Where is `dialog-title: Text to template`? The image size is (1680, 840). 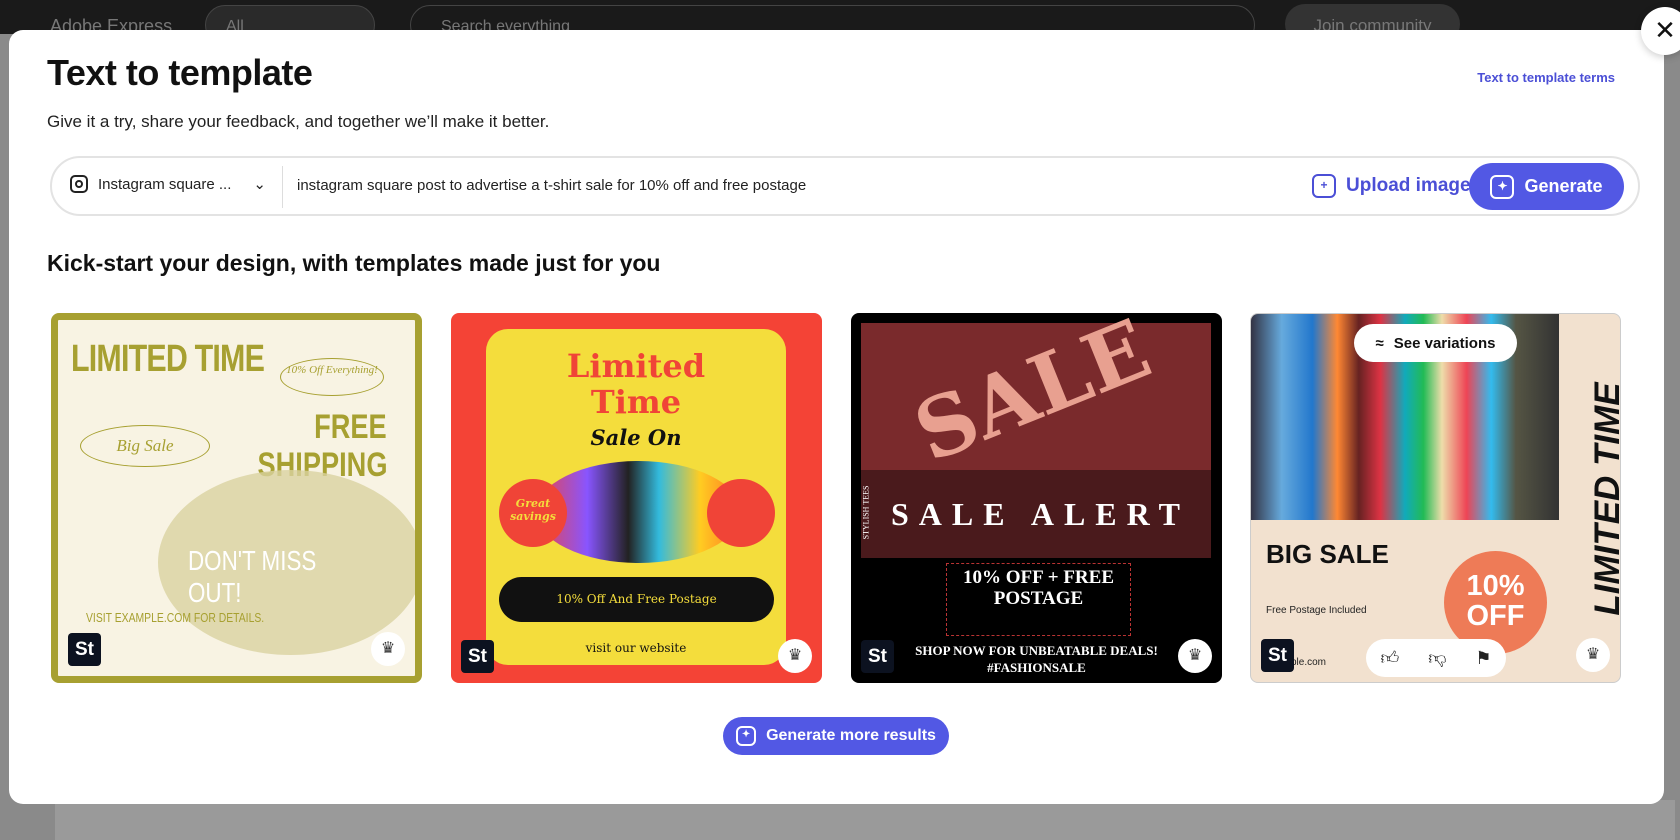 dialog-title: Text to template is located at coordinates (180, 72).